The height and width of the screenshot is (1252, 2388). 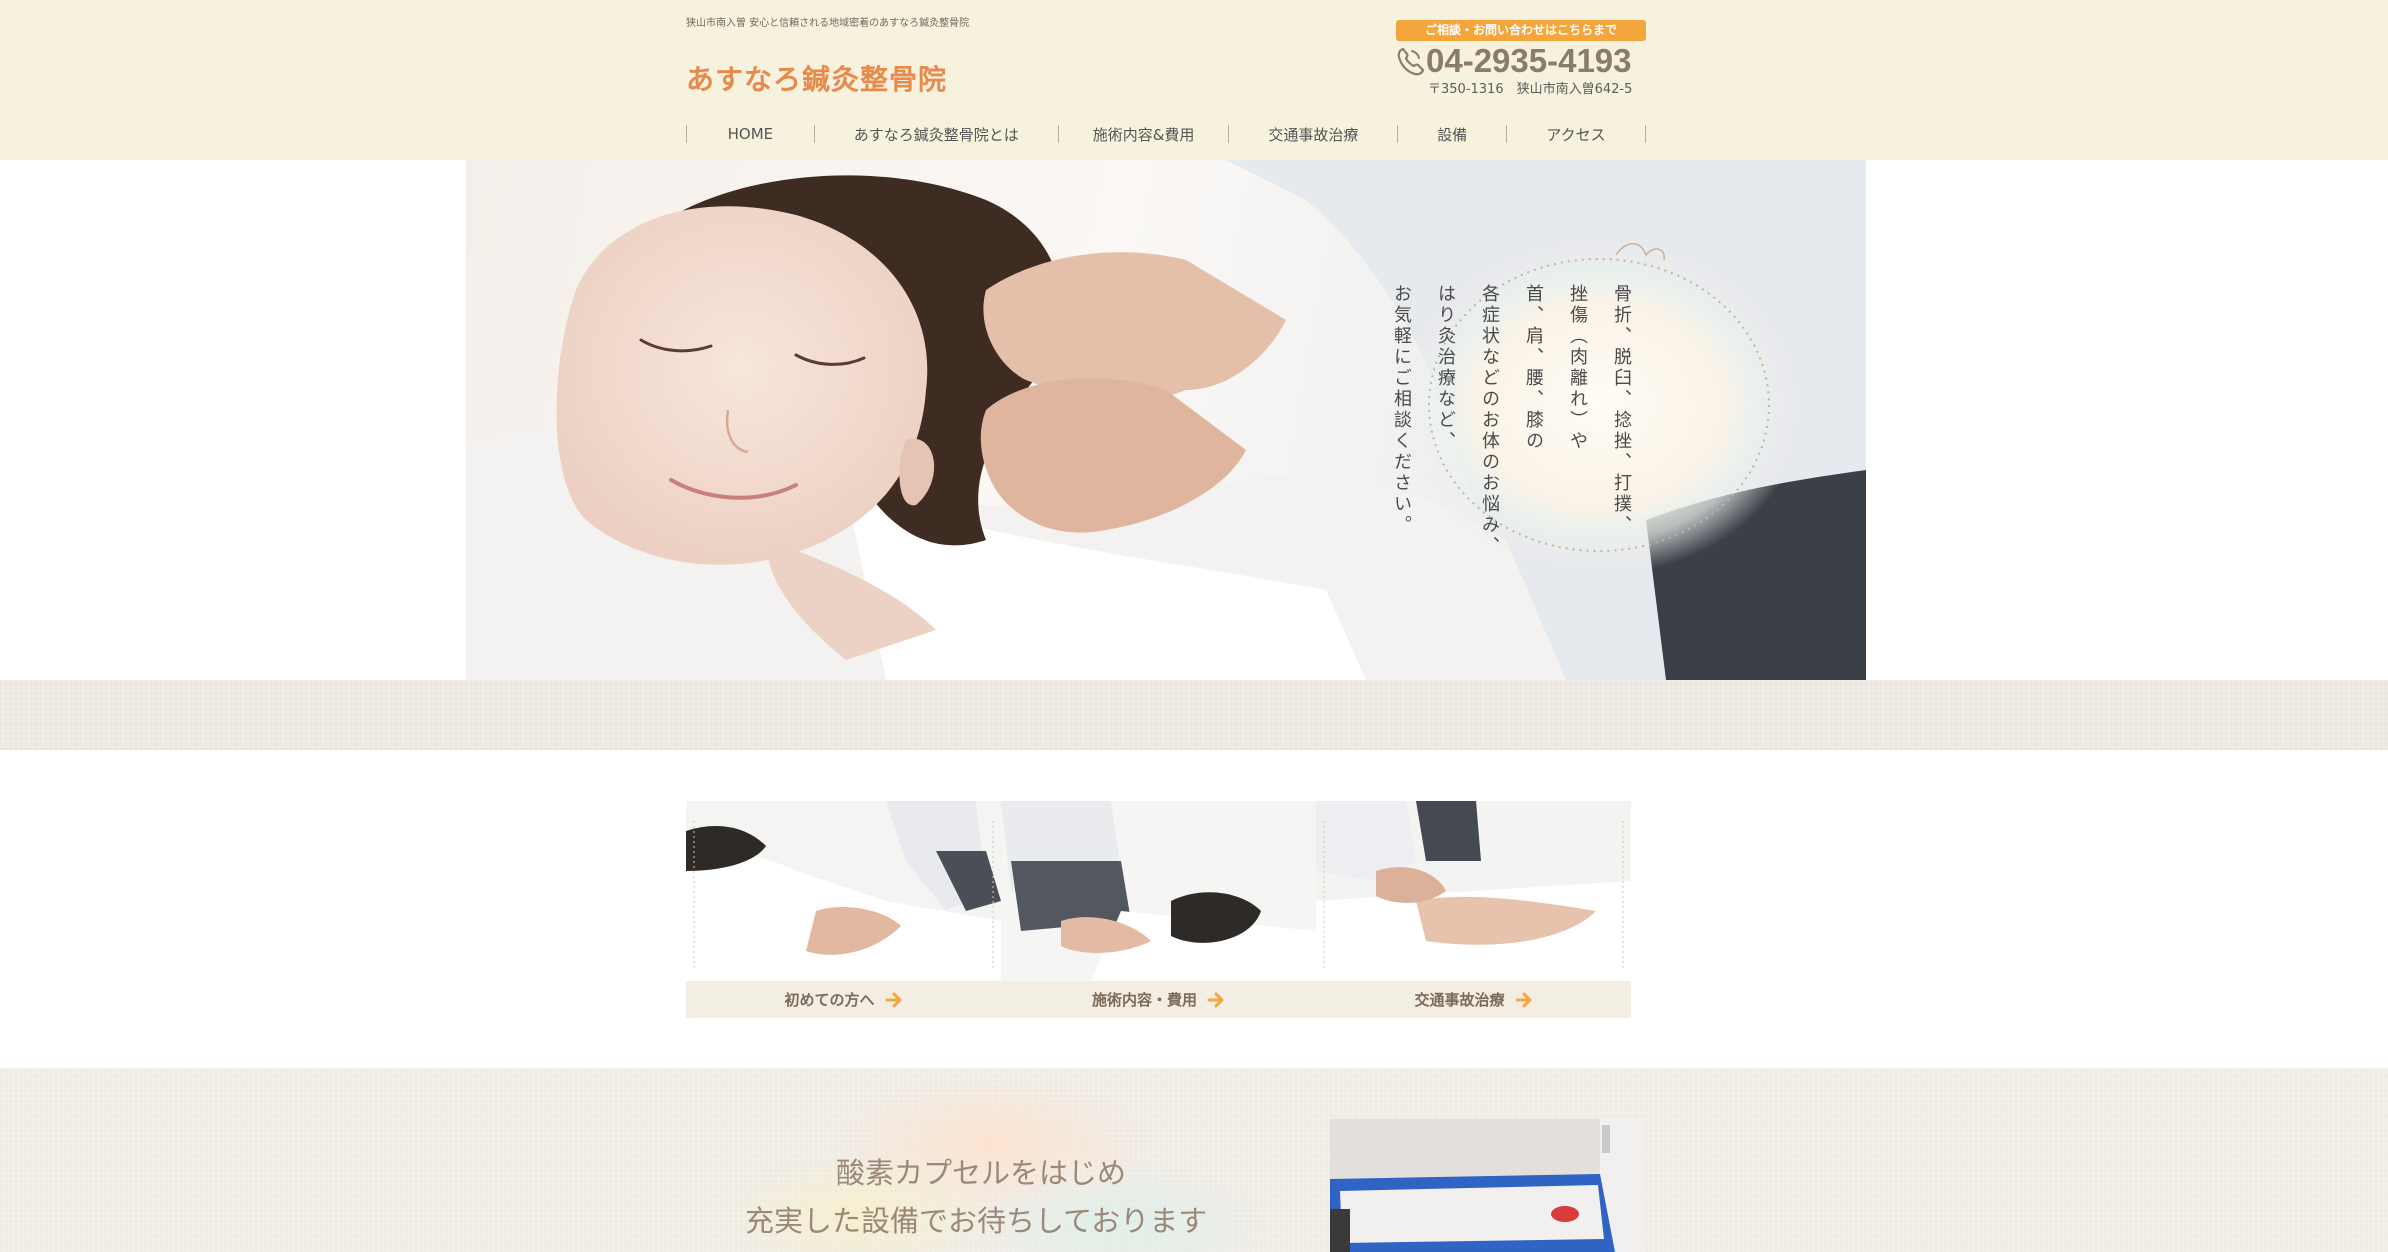 I want to click on facility-photo, so click(x=1488, y=1185).